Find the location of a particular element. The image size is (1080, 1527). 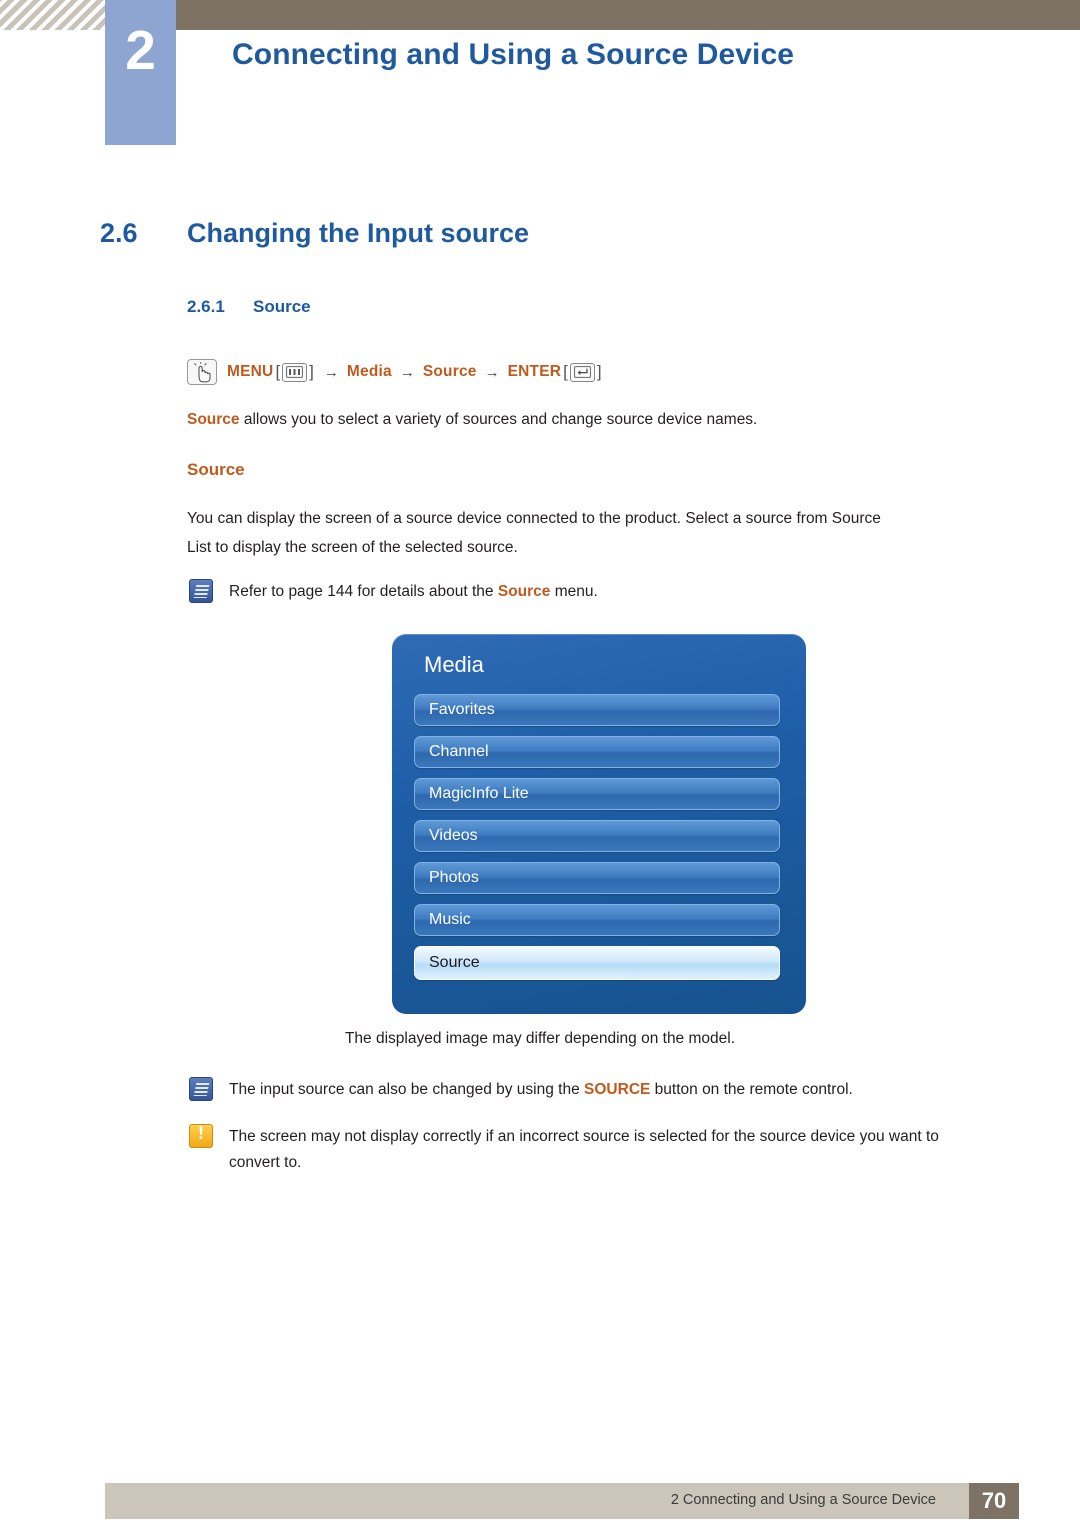

osd-item-label: Source is located at coordinates (454, 962).